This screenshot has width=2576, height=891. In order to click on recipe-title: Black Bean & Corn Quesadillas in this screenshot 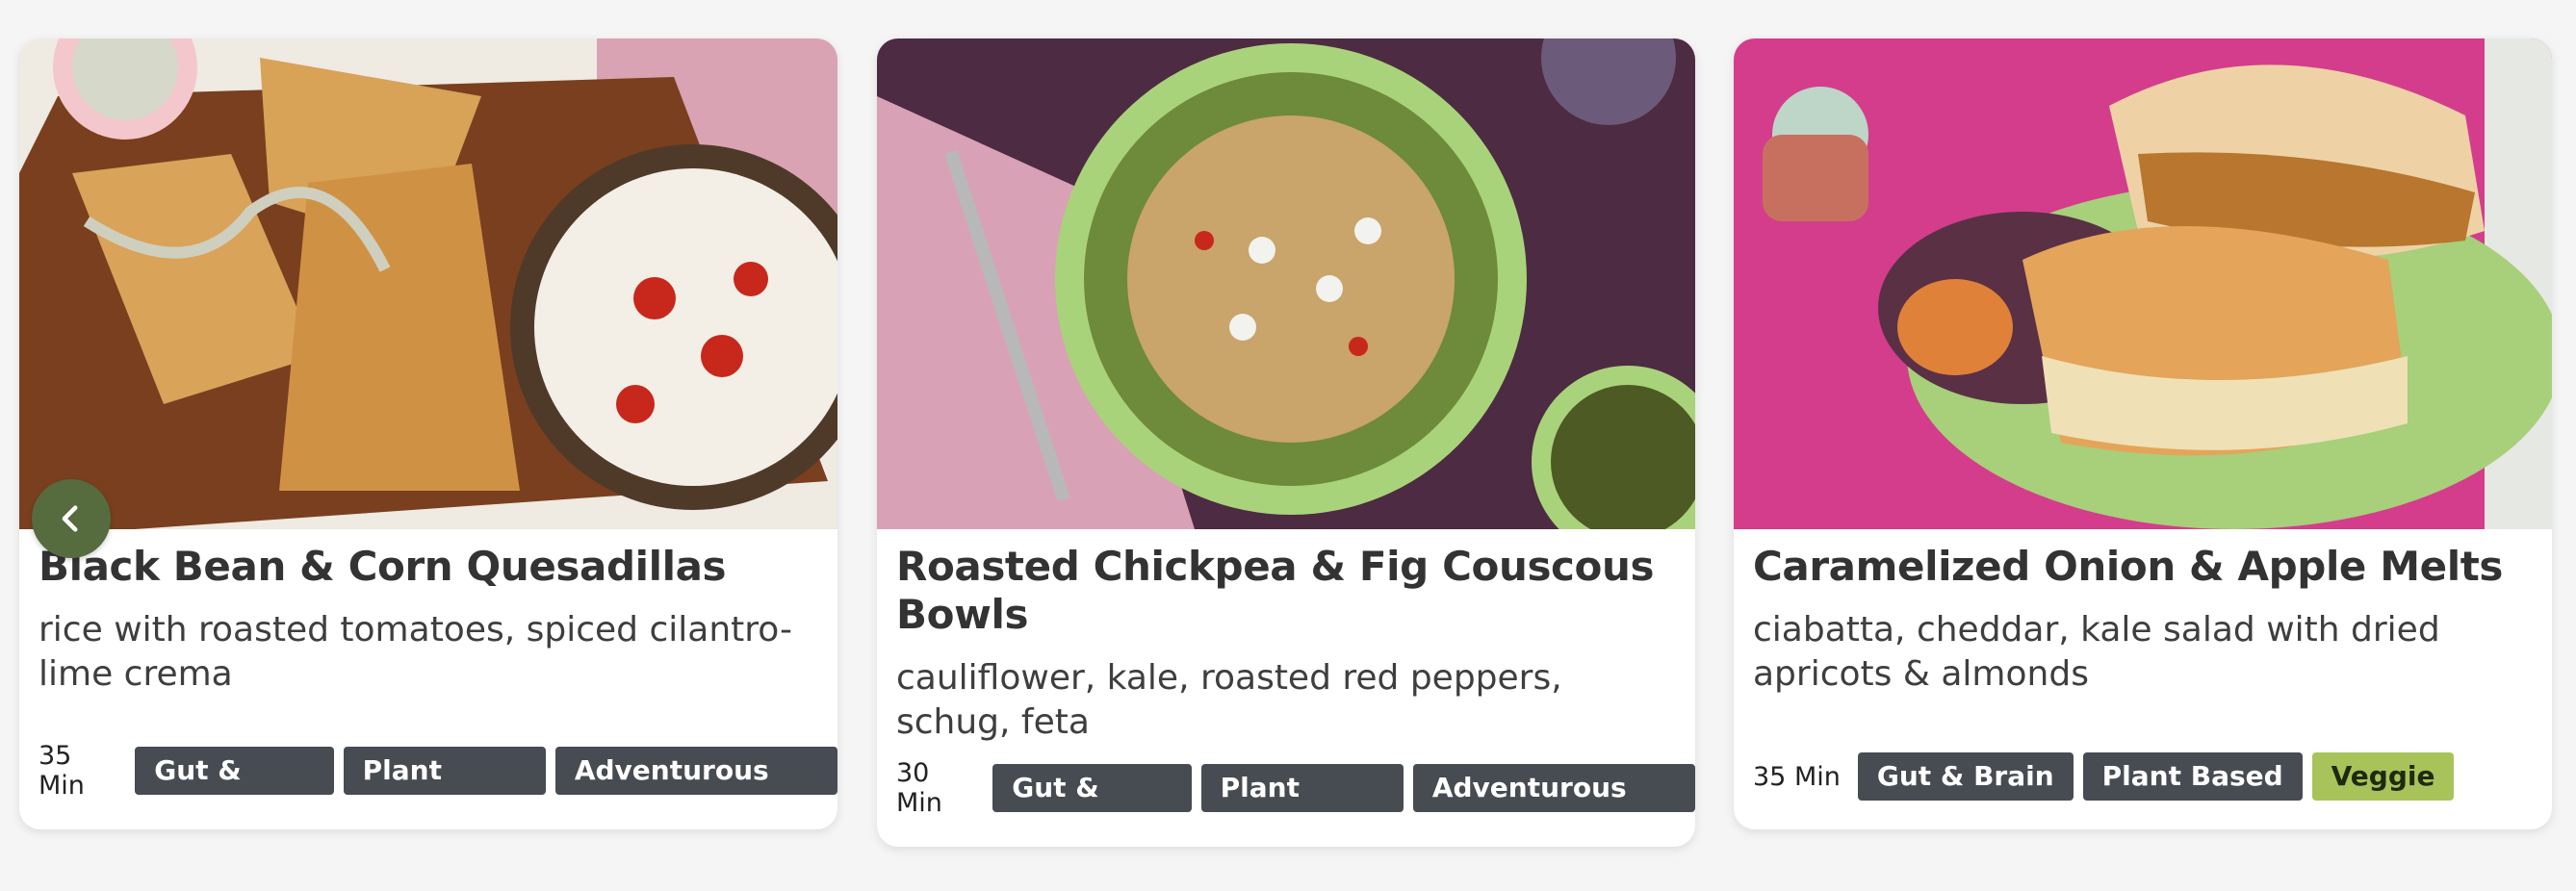, I will do `click(428, 567)`.